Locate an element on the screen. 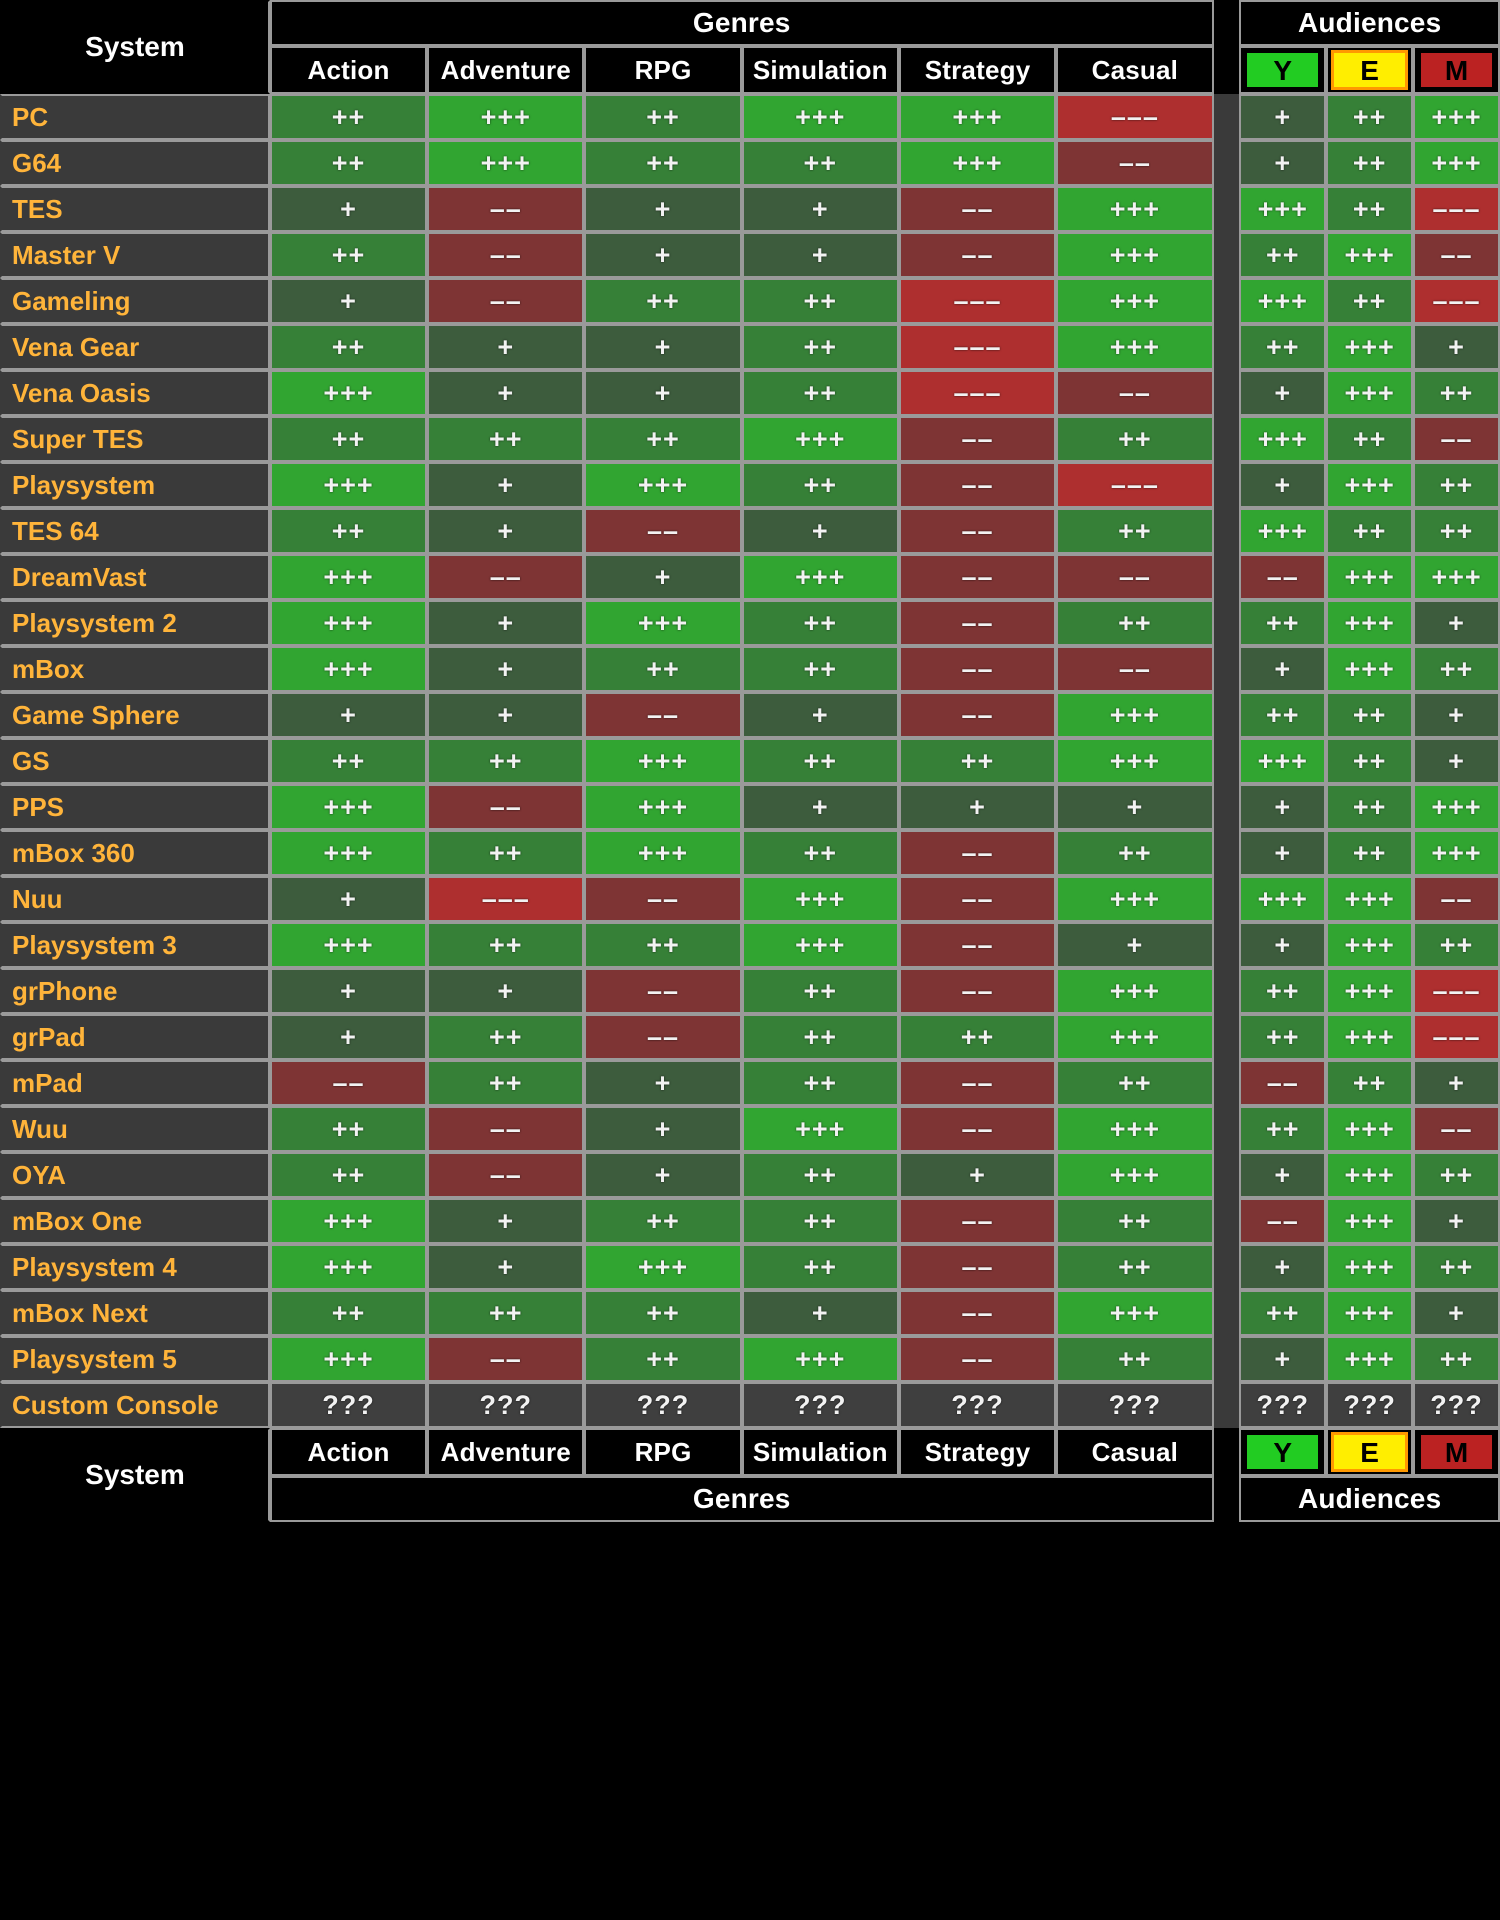 The height and width of the screenshot is (1920, 1500). system-name-cell: mBox One is located at coordinates (135, 1221).